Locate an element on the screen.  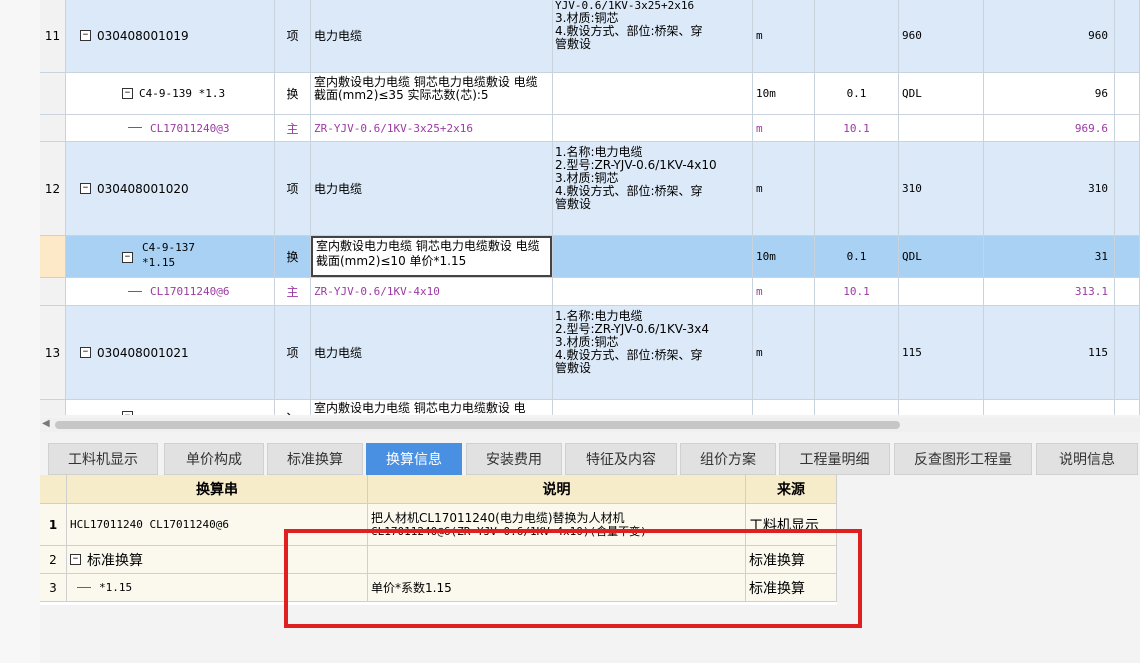
row-number: 2 is located at coordinates (53, 560).